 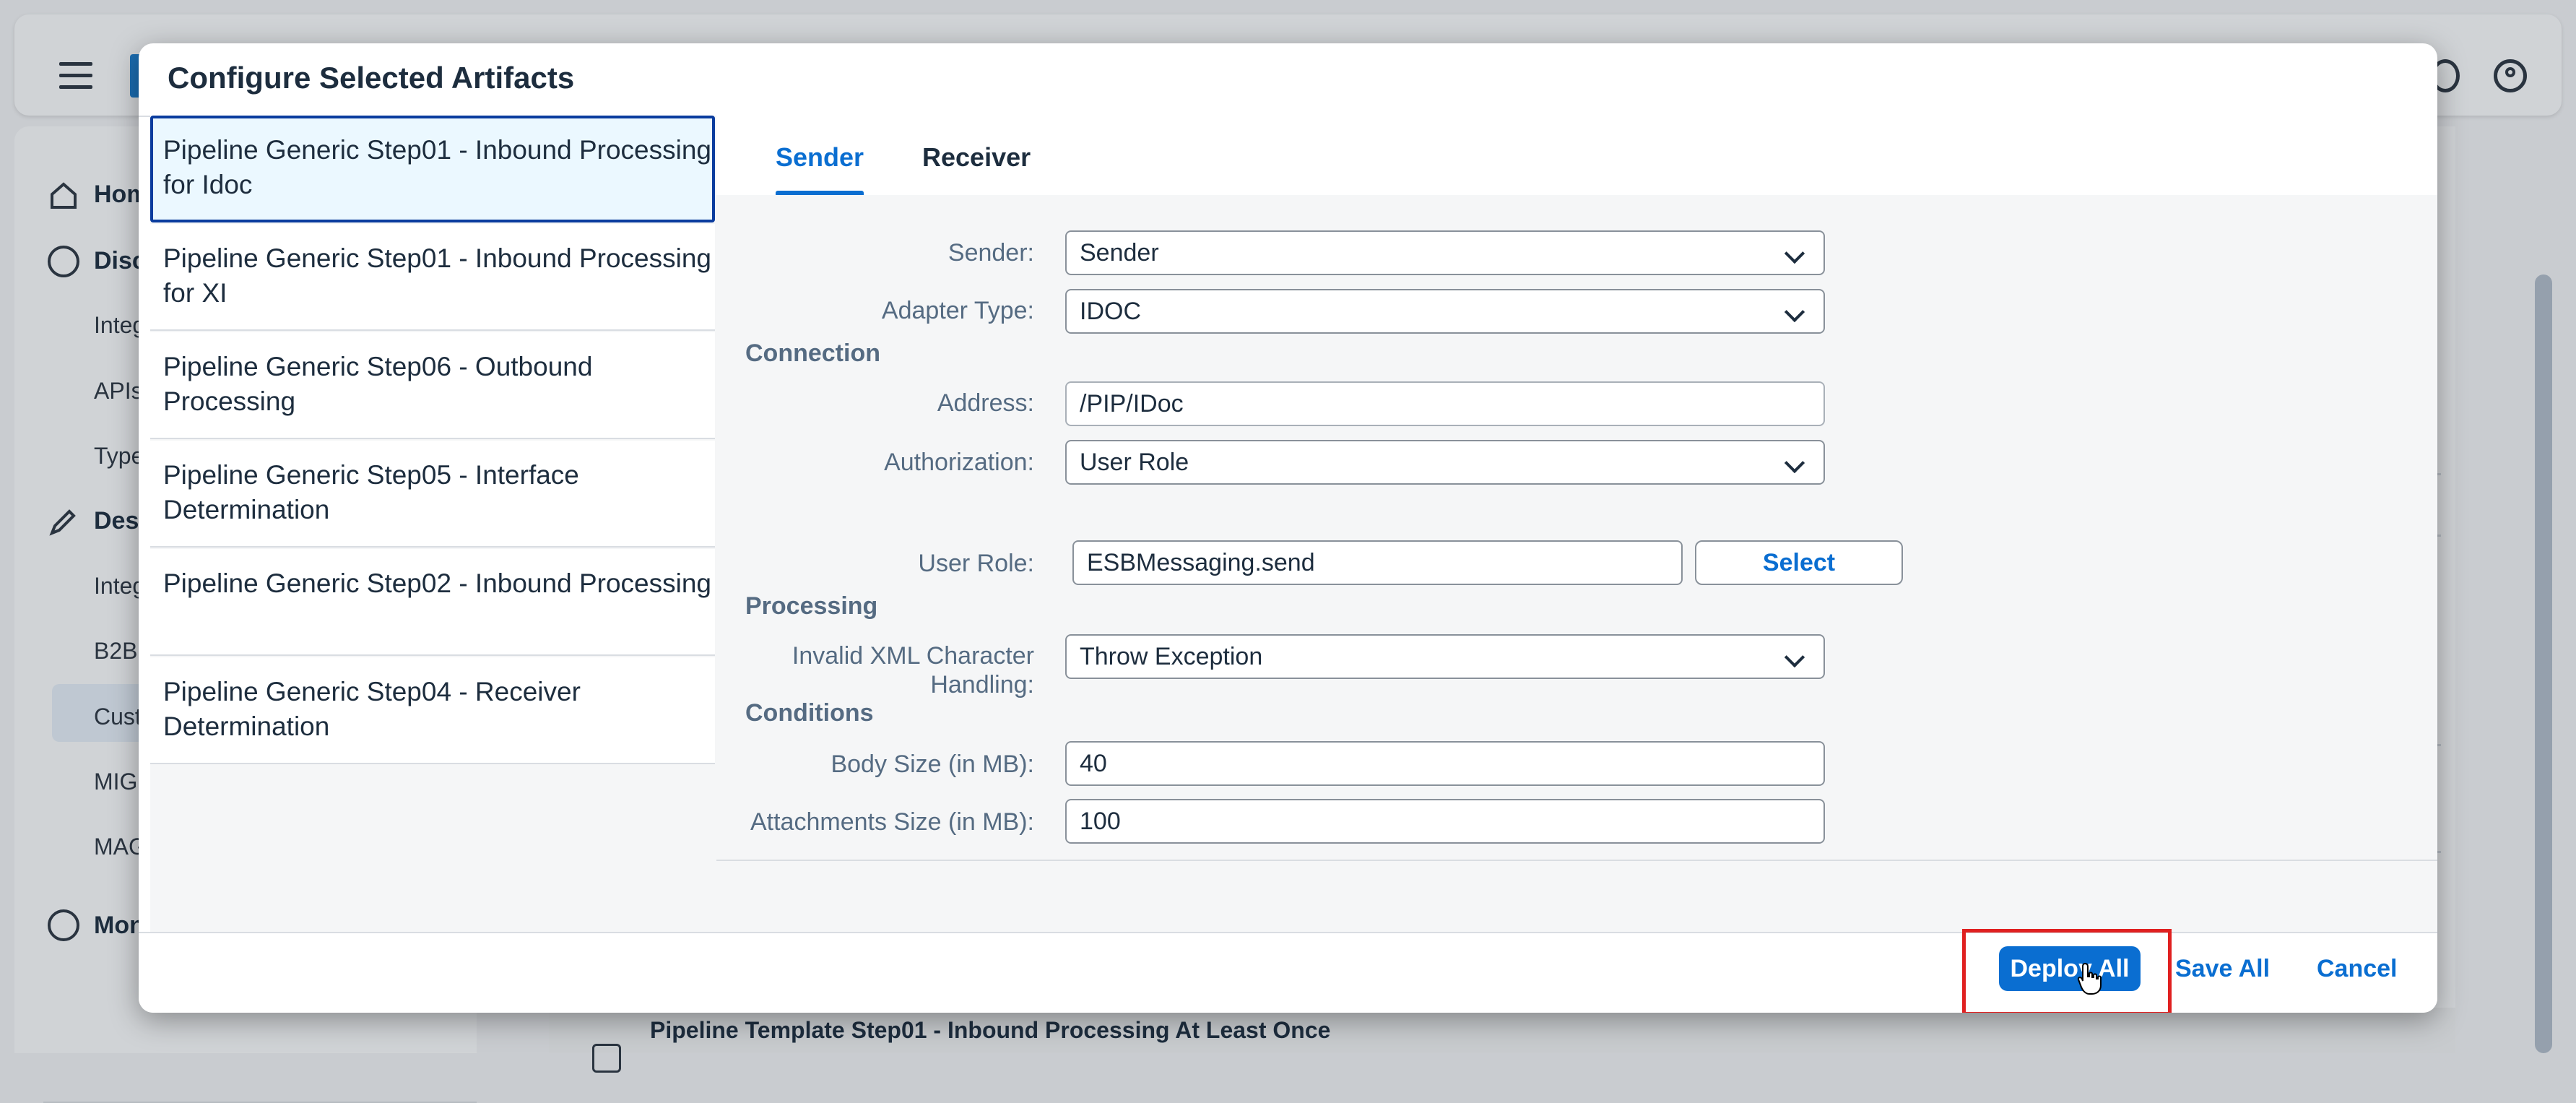 I want to click on tab-bar: Sender Receiver, so click(x=1576, y=156).